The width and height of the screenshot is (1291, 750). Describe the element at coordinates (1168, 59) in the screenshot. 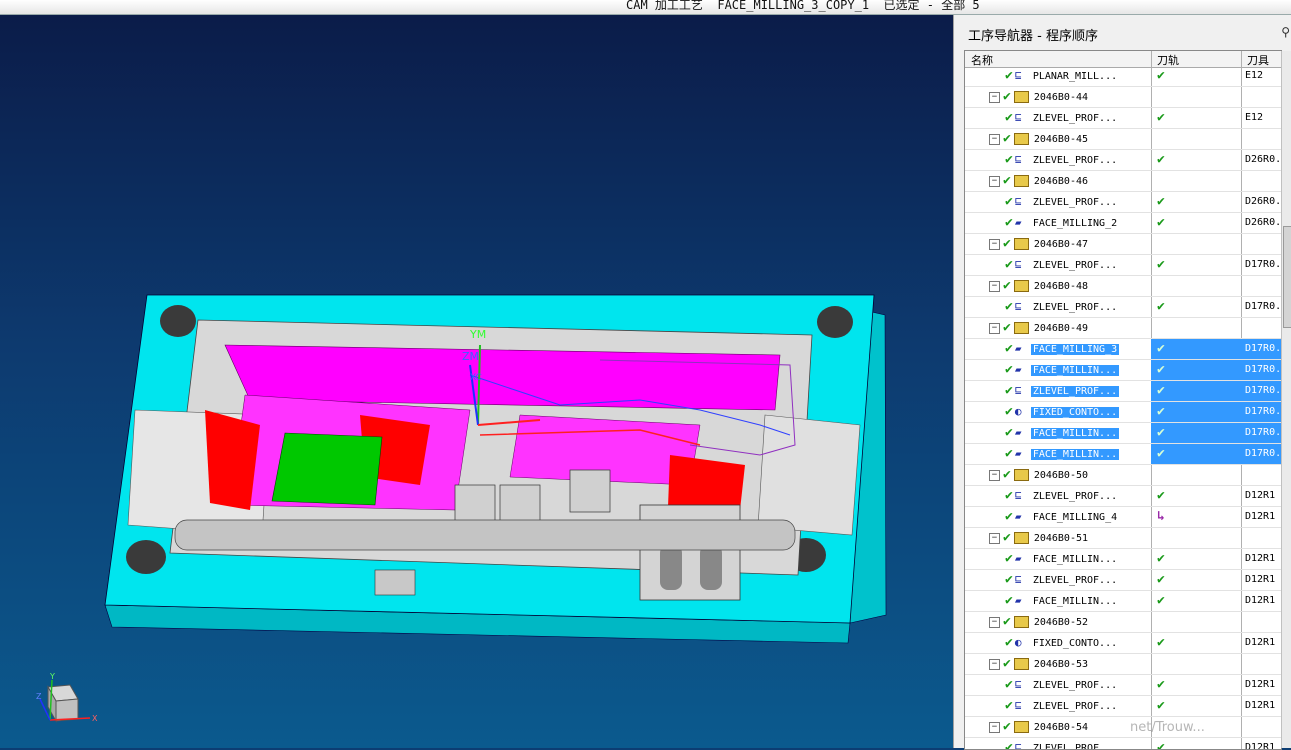

I see `column-header-path: 刀轨` at that location.